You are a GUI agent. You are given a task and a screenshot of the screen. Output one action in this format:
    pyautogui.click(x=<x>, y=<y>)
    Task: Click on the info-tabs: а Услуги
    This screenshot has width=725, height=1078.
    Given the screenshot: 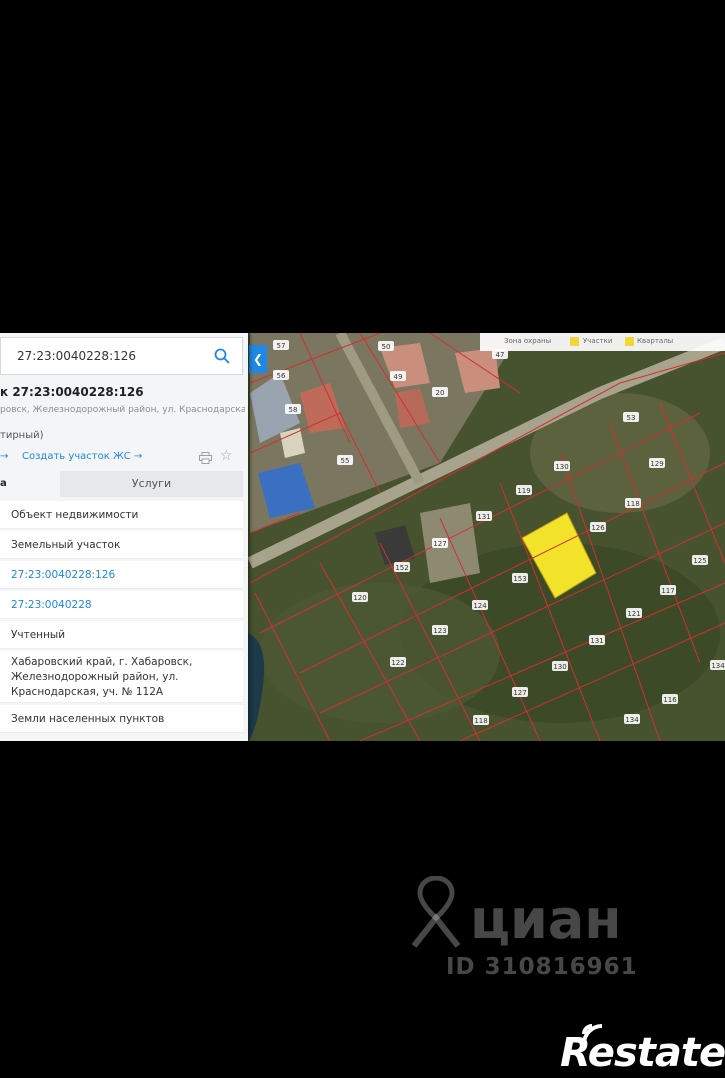 What is the action you would take?
    pyautogui.click(x=121, y=484)
    